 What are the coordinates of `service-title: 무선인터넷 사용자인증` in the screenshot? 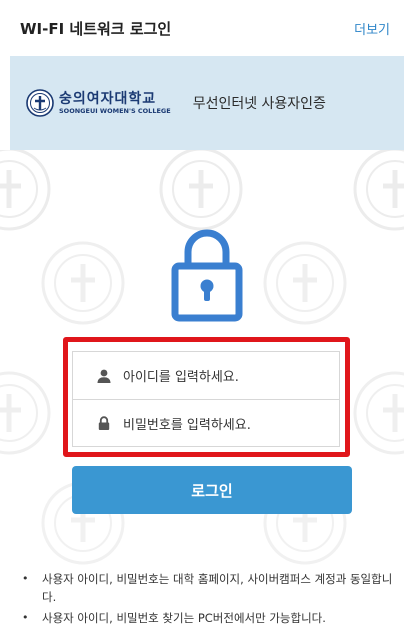 It's located at (259, 104).